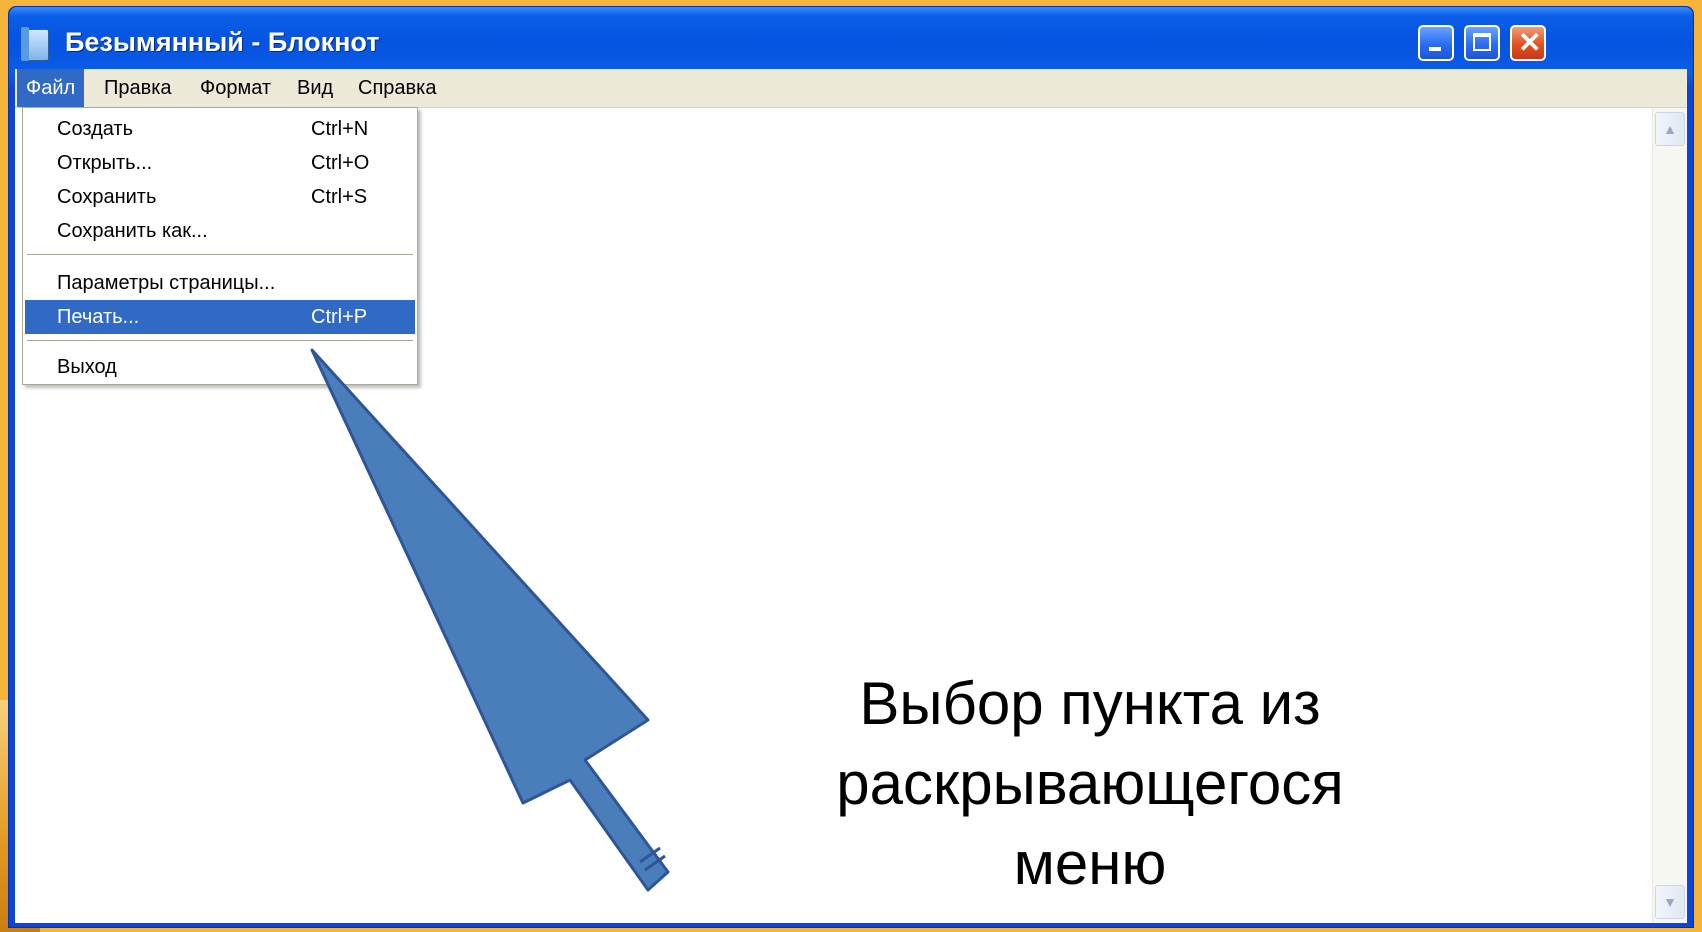 Image resolution: width=1702 pixels, height=932 pixels. What do you see at coordinates (339, 197) in the screenshot?
I see `menu-item-shortcut: Ctrl+S` at bounding box center [339, 197].